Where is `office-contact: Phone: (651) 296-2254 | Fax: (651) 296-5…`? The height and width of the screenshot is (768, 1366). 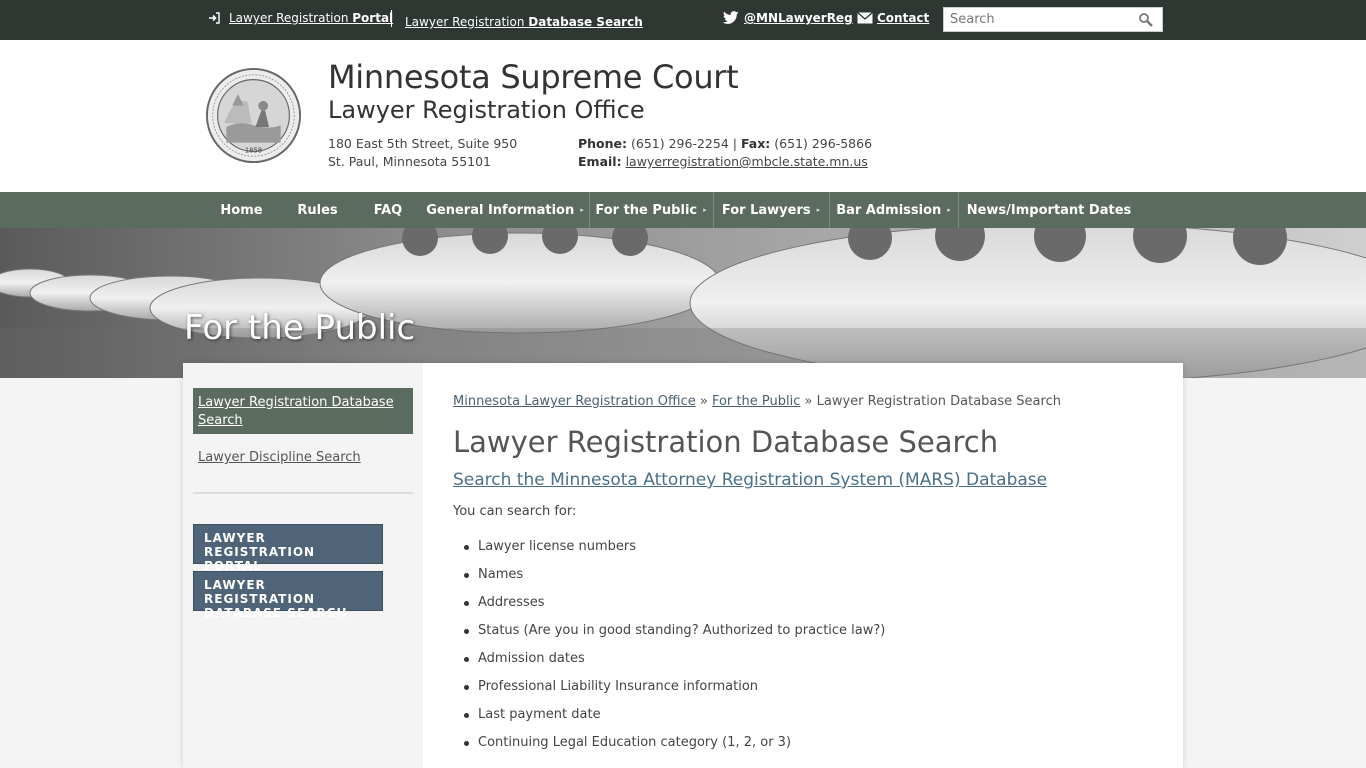
office-contact: Phone: (651) 296-2254 | Fax: (651) 296-5… is located at coordinates (725, 153).